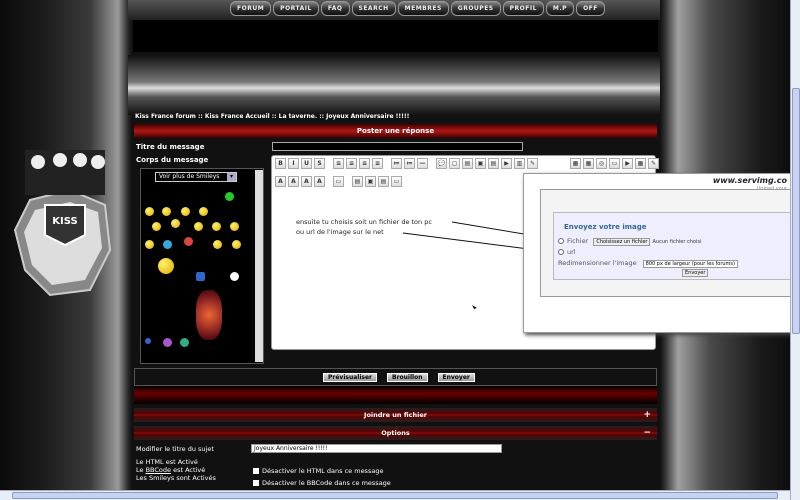 The image size is (800, 500). I want to click on resize-label: Redimensionner l'image, so click(597, 263).